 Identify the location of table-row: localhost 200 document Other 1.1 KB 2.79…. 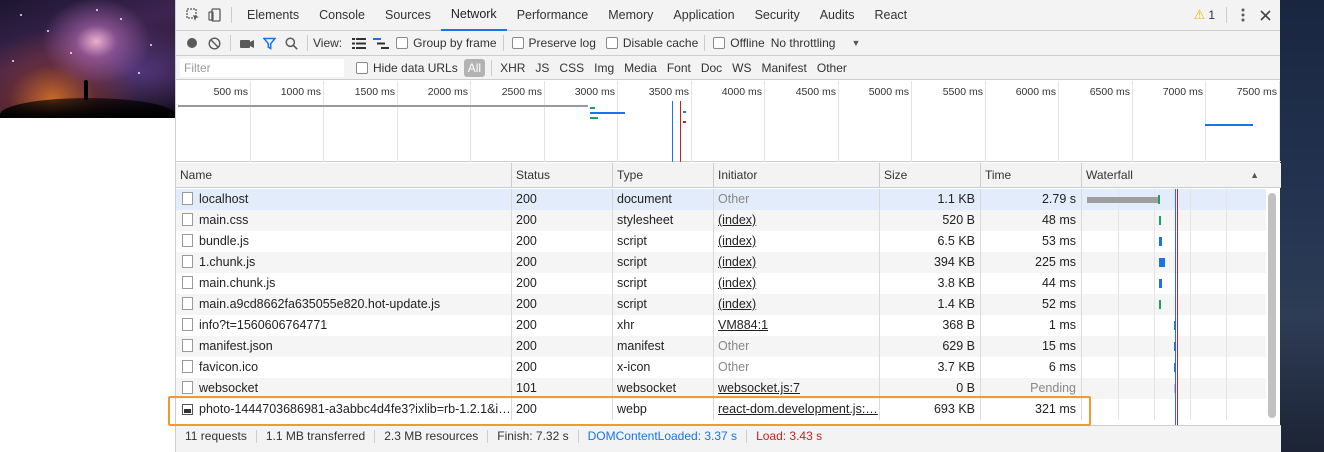
(721, 199).